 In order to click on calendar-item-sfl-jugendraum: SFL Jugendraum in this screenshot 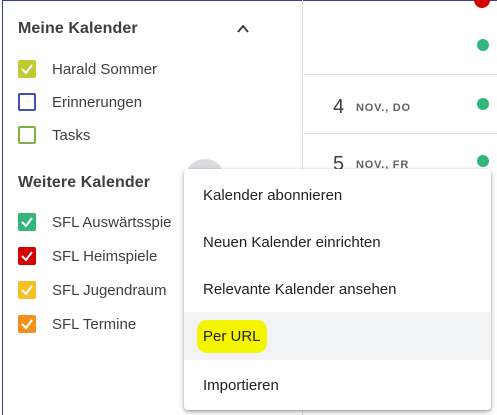, I will do `click(92, 290)`.